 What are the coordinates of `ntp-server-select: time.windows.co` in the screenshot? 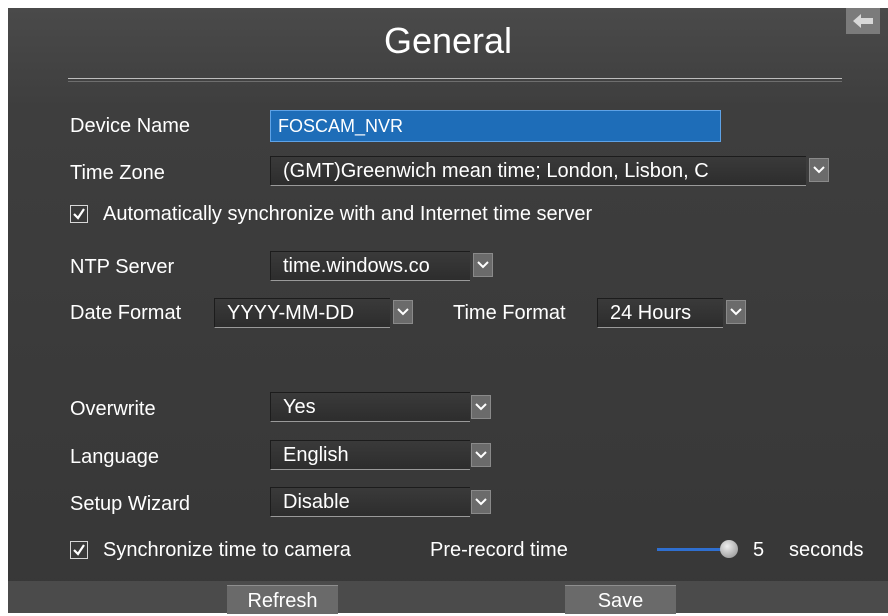 It's located at (370, 266).